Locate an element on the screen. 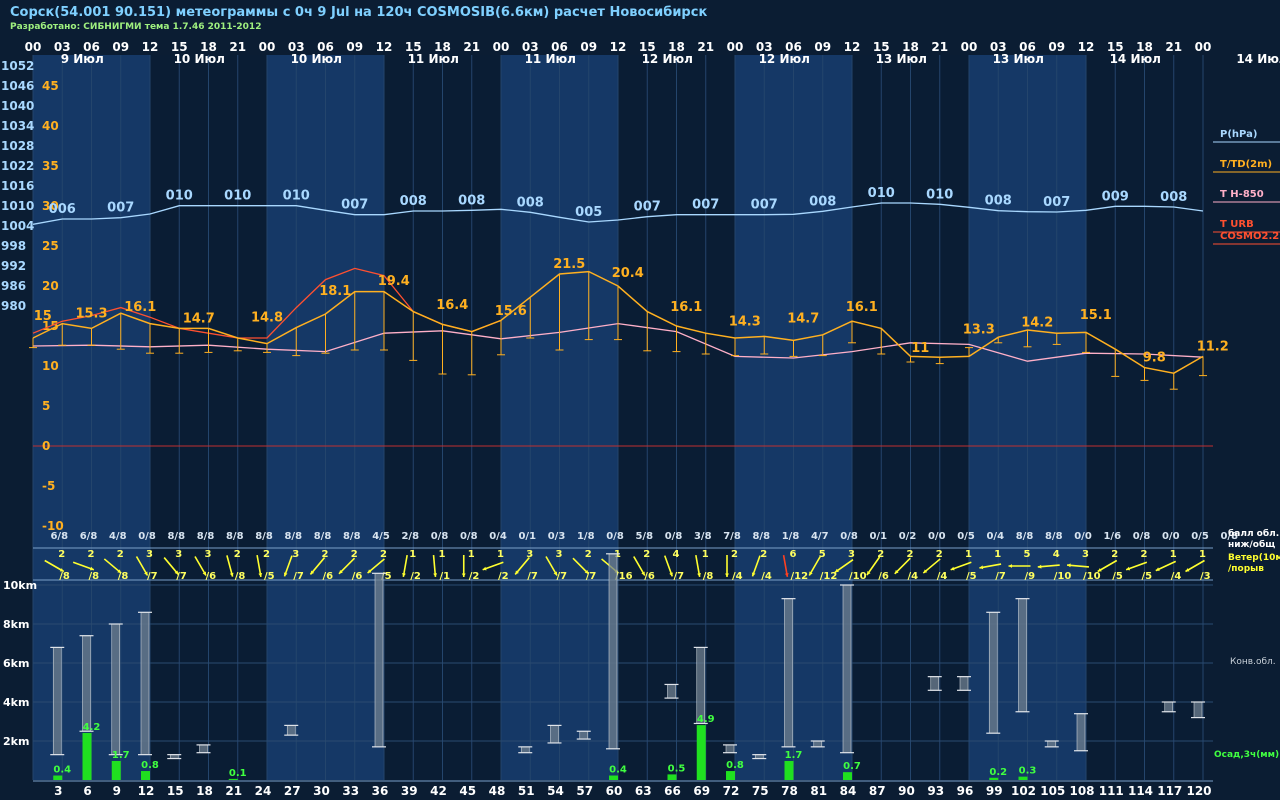 The width and height of the screenshot is (1280, 800). cloud-label: 8/8 is located at coordinates (352, 536).